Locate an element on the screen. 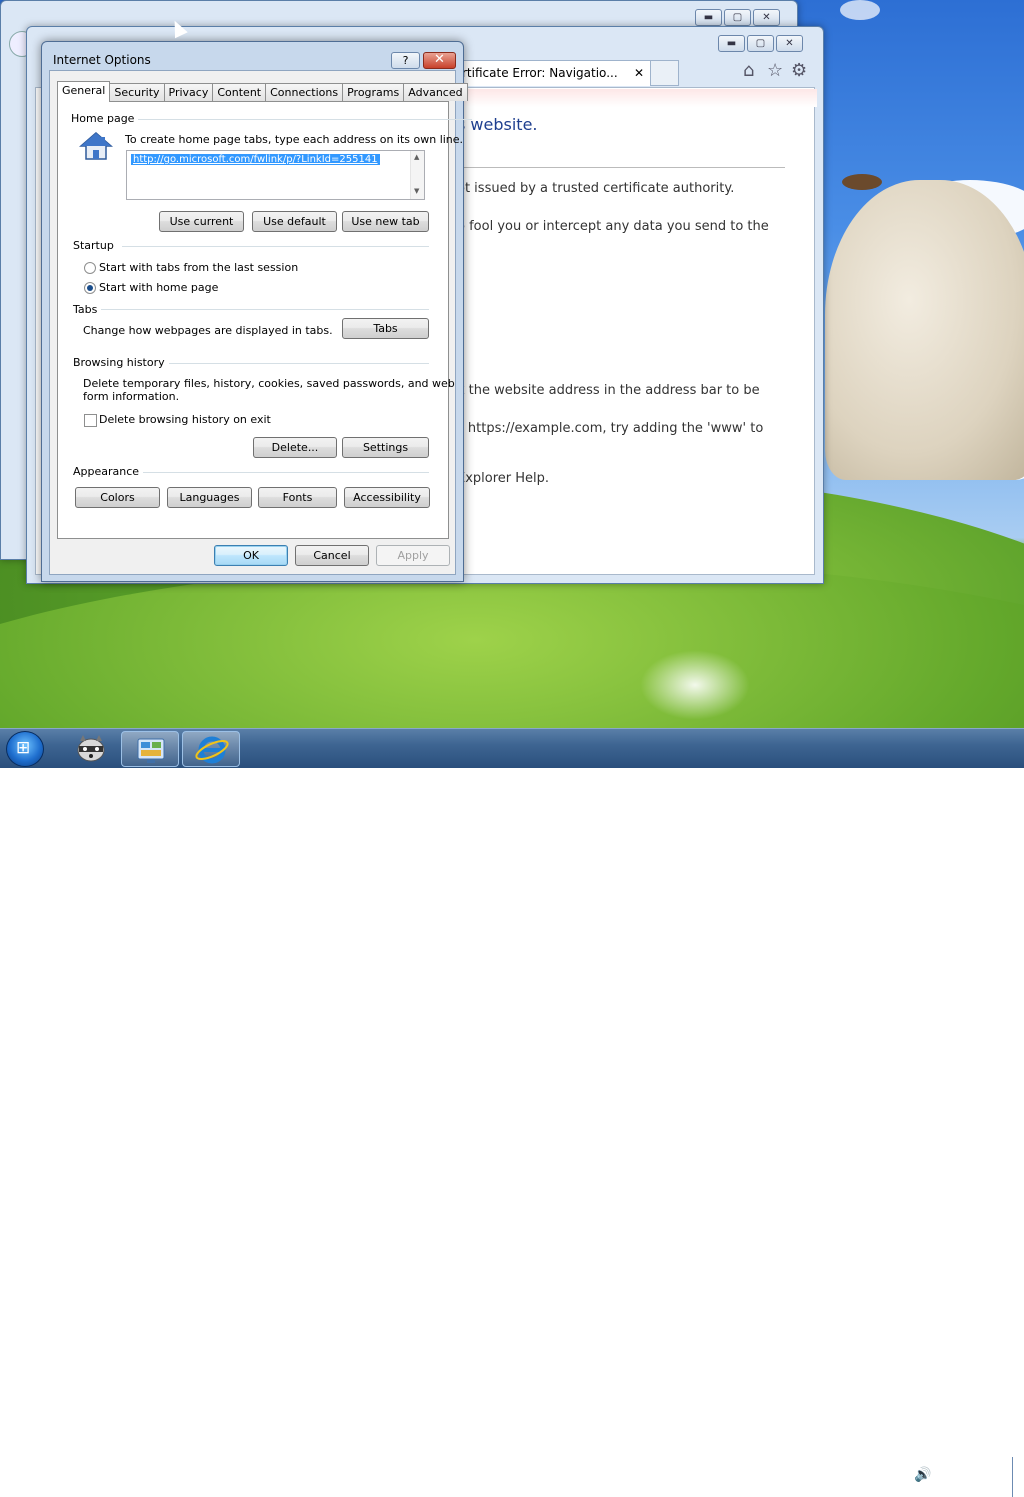 The height and width of the screenshot is (1497, 1024). error-heading: s website. is located at coordinates (497, 124).